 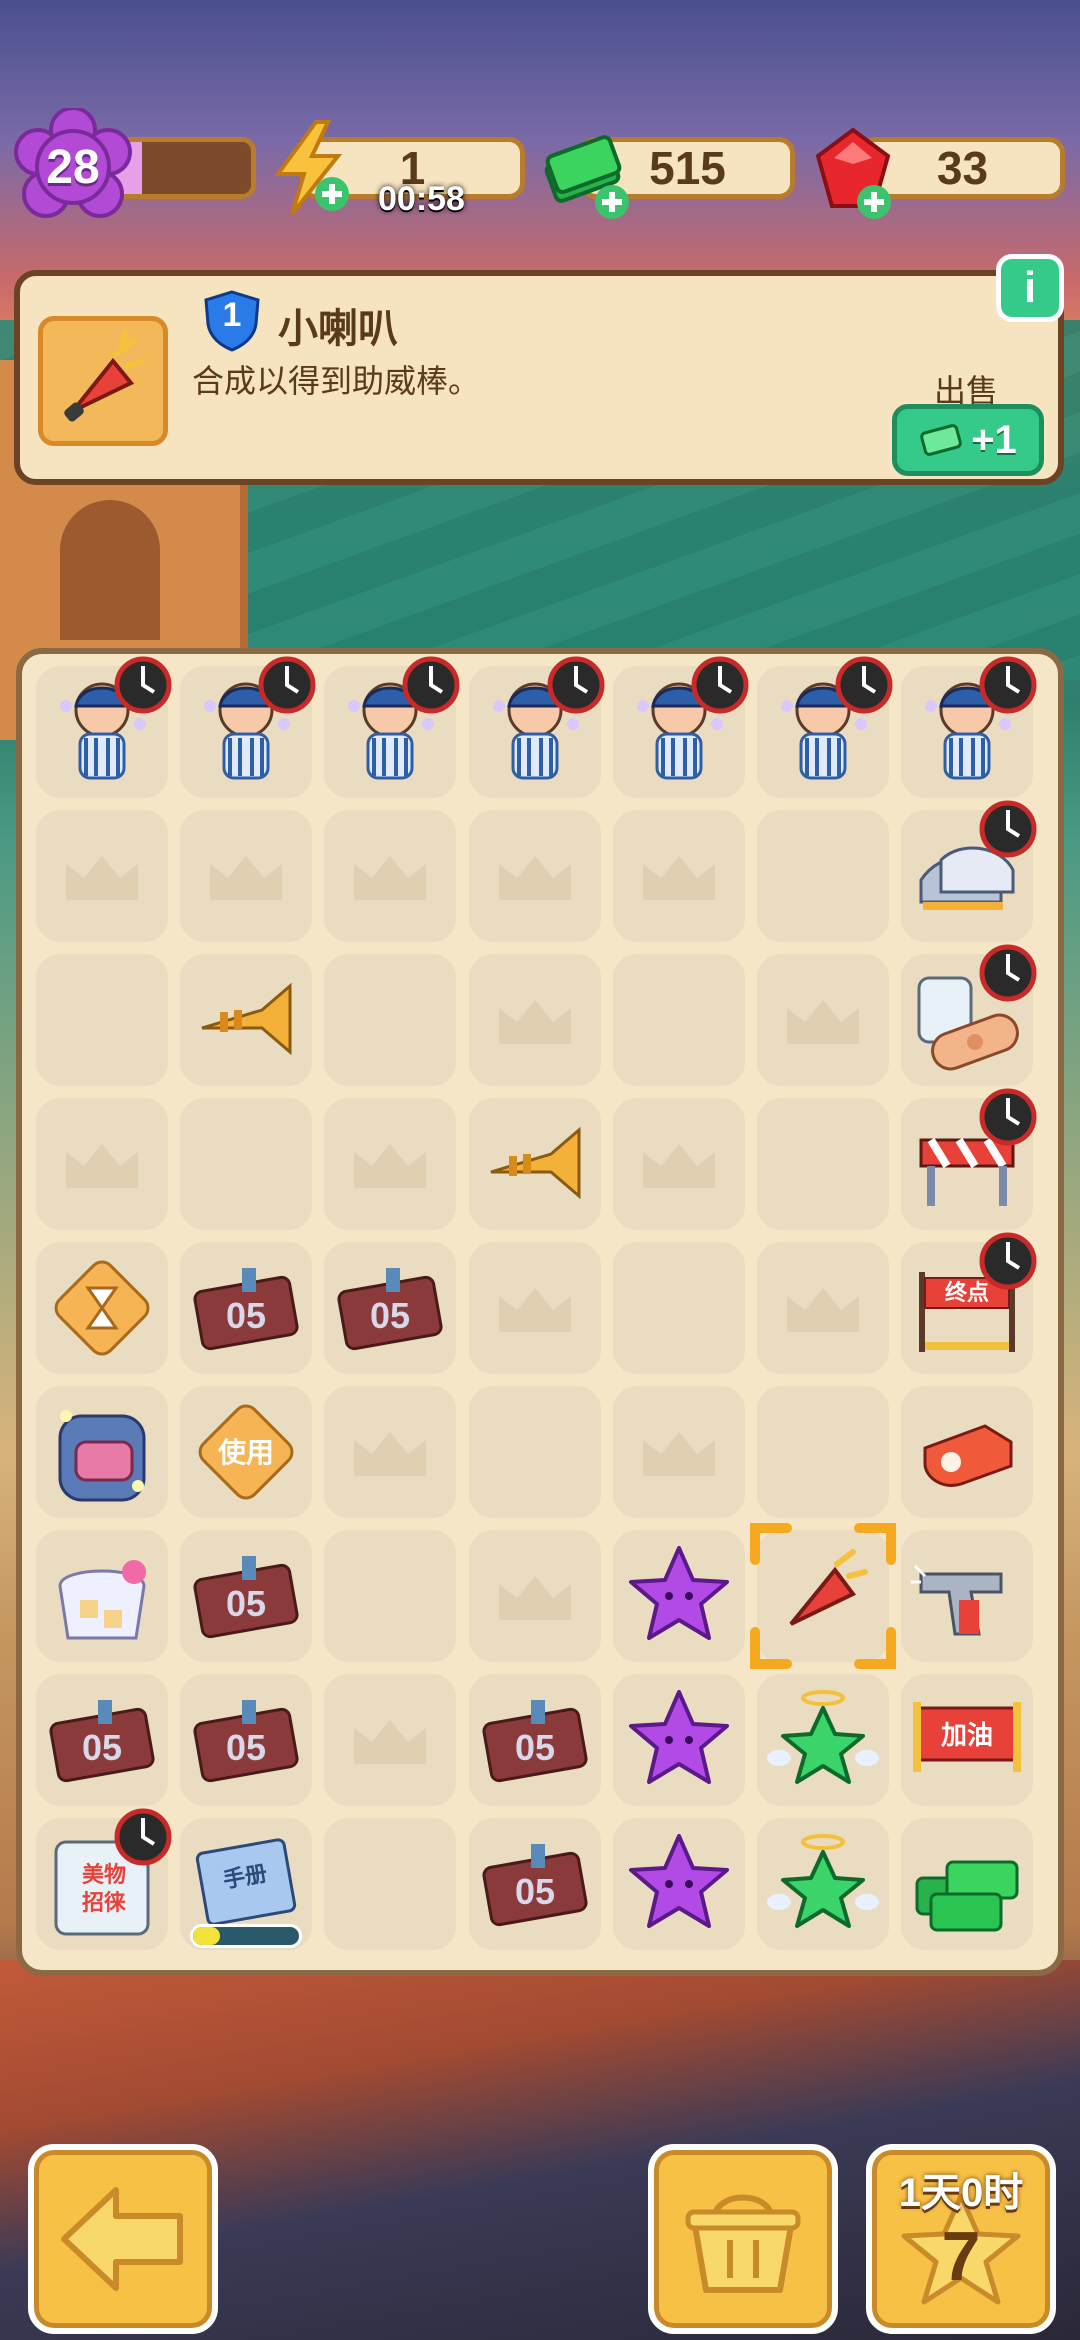 I want to click on svg-text: 05, so click(x=246, y=1747).